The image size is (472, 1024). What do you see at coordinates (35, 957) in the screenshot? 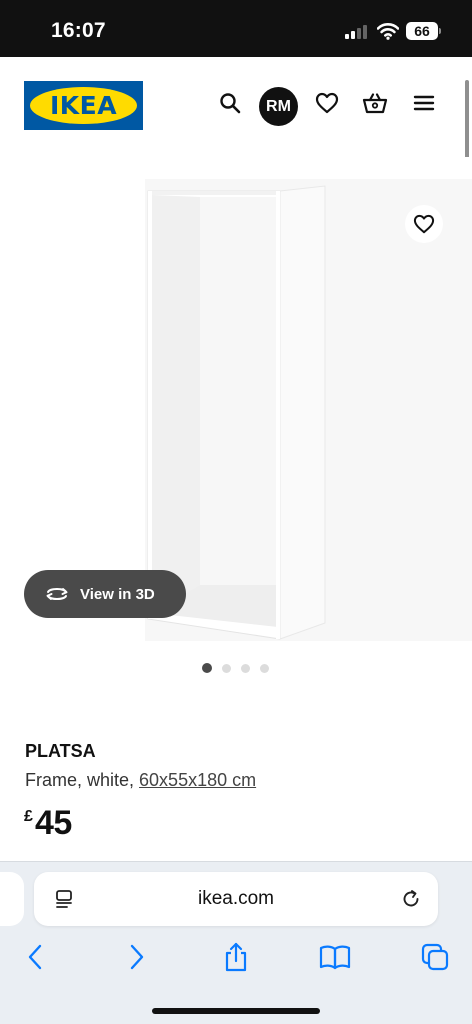
I see `back-icon` at bounding box center [35, 957].